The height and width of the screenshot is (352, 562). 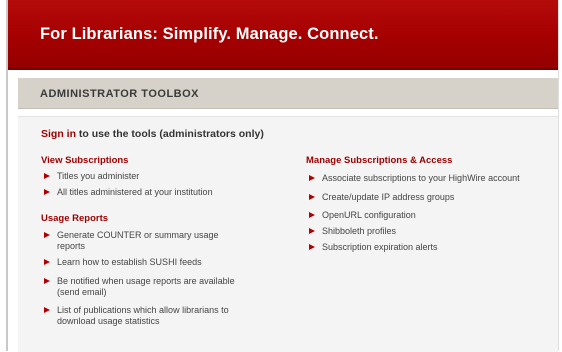 What do you see at coordinates (119, 94) in the screenshot?
I see `toolbox-title: ADMINISTRATOR TOOLBOX` at bounding box center [119, 94].